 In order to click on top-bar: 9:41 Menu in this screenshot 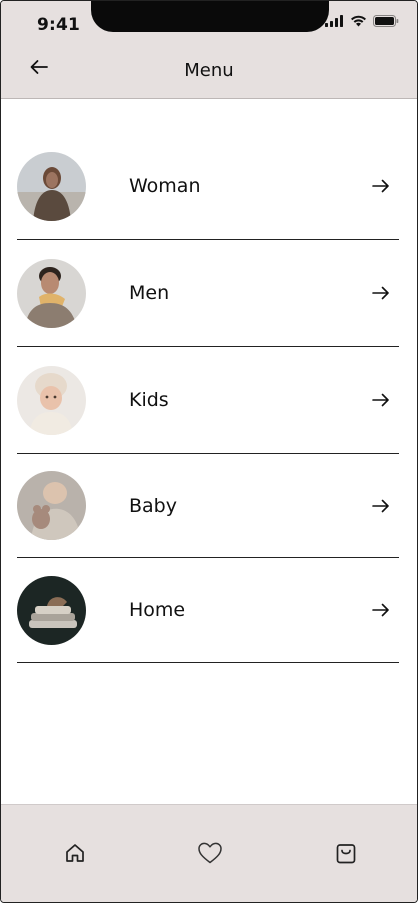, I will do `click(209, 50)`.